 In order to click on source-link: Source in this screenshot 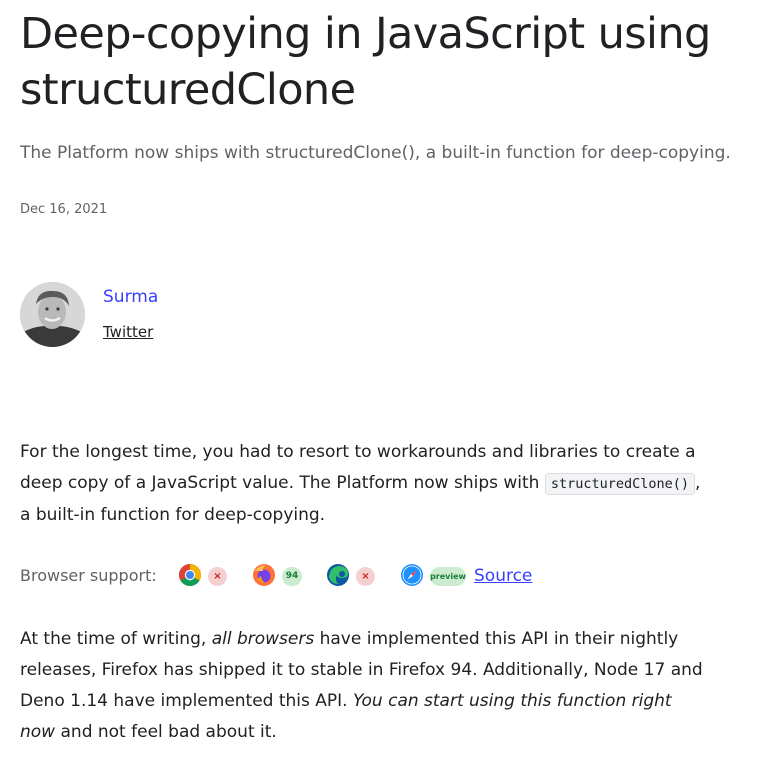, I will do `click(503, 576)`.